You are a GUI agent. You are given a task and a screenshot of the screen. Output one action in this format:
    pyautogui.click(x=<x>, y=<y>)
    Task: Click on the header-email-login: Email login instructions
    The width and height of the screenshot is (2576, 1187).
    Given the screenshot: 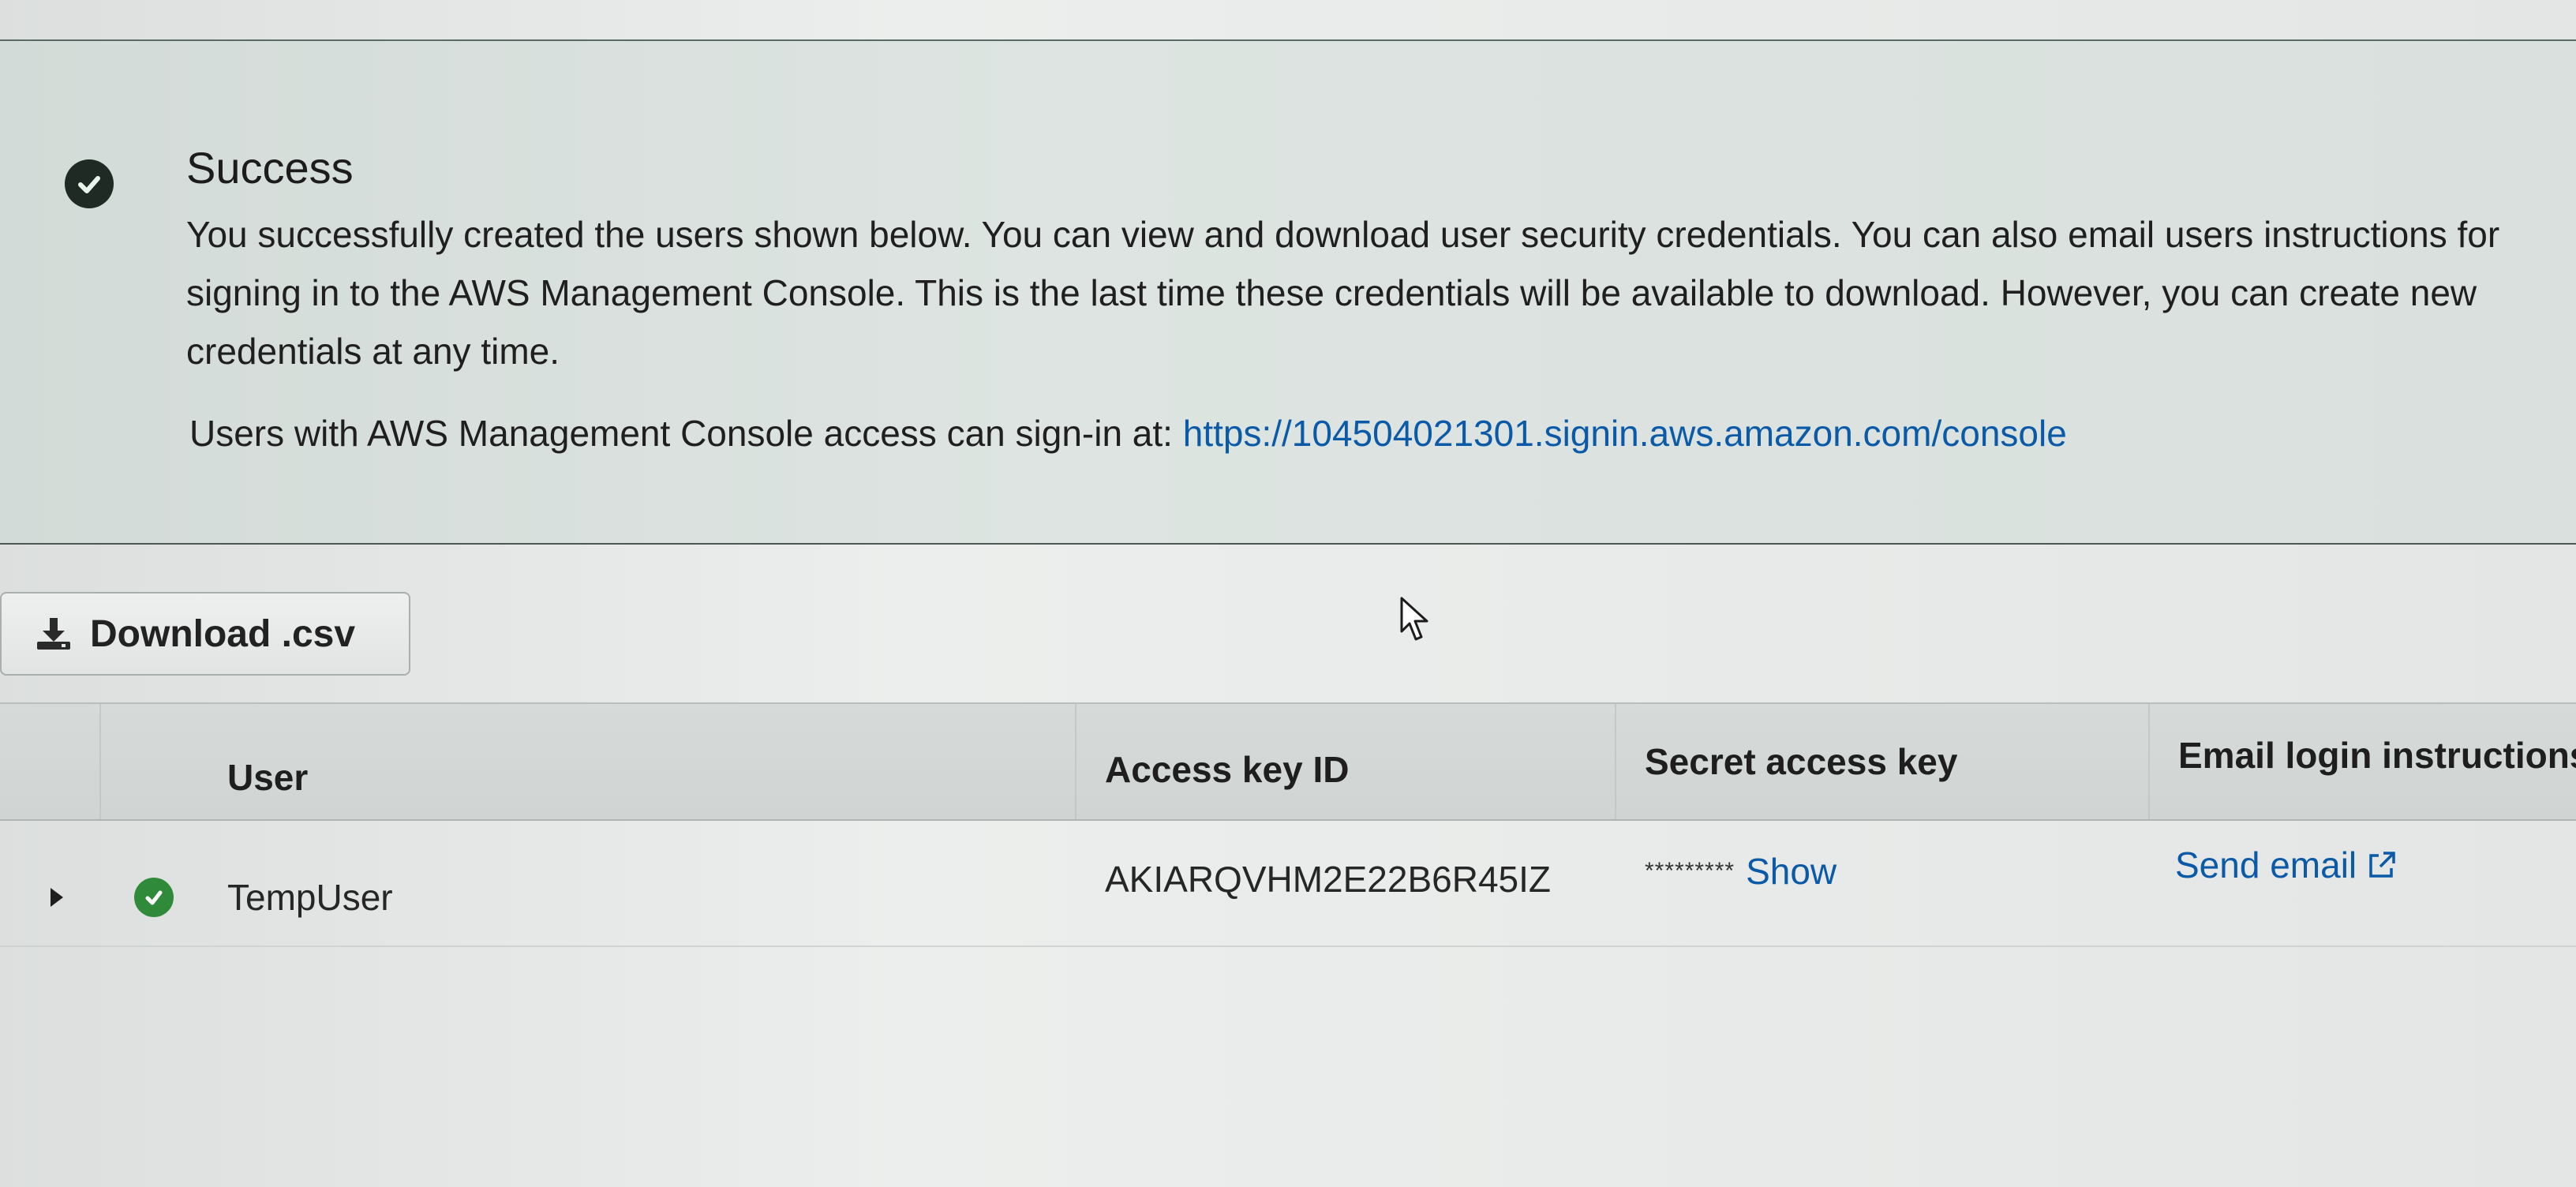 What is the action you would take?
    pyautogui.click(x=2363, y=761)
    